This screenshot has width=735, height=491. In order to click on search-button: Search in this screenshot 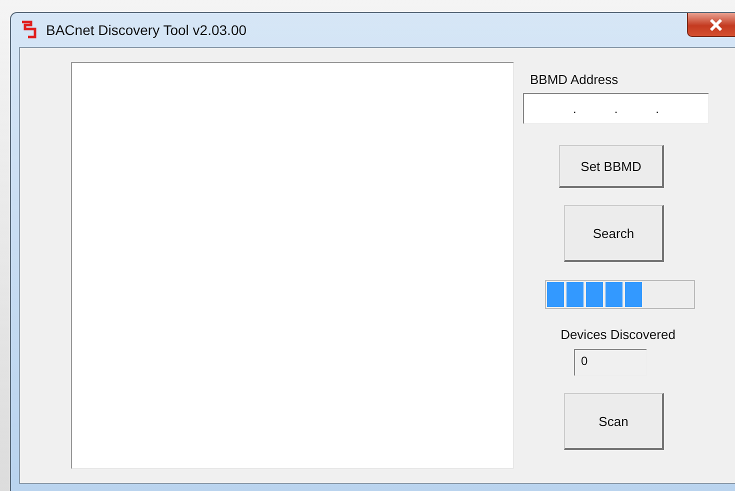, I will do `click(614, 233)`.